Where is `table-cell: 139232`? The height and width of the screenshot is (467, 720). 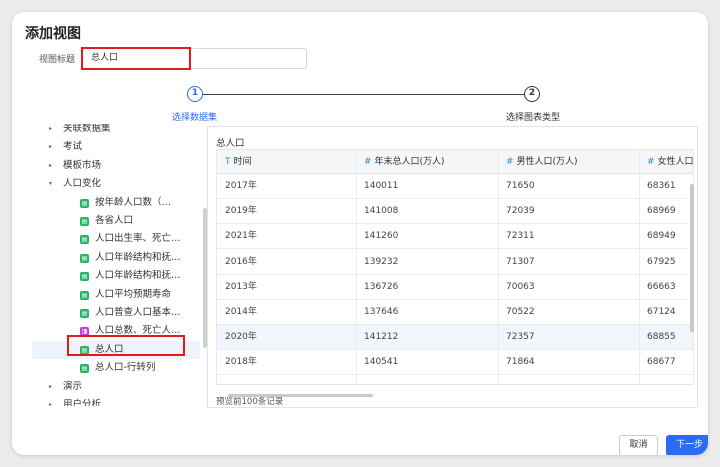
table-cell: 139232 is located at coordinates (381, 261).